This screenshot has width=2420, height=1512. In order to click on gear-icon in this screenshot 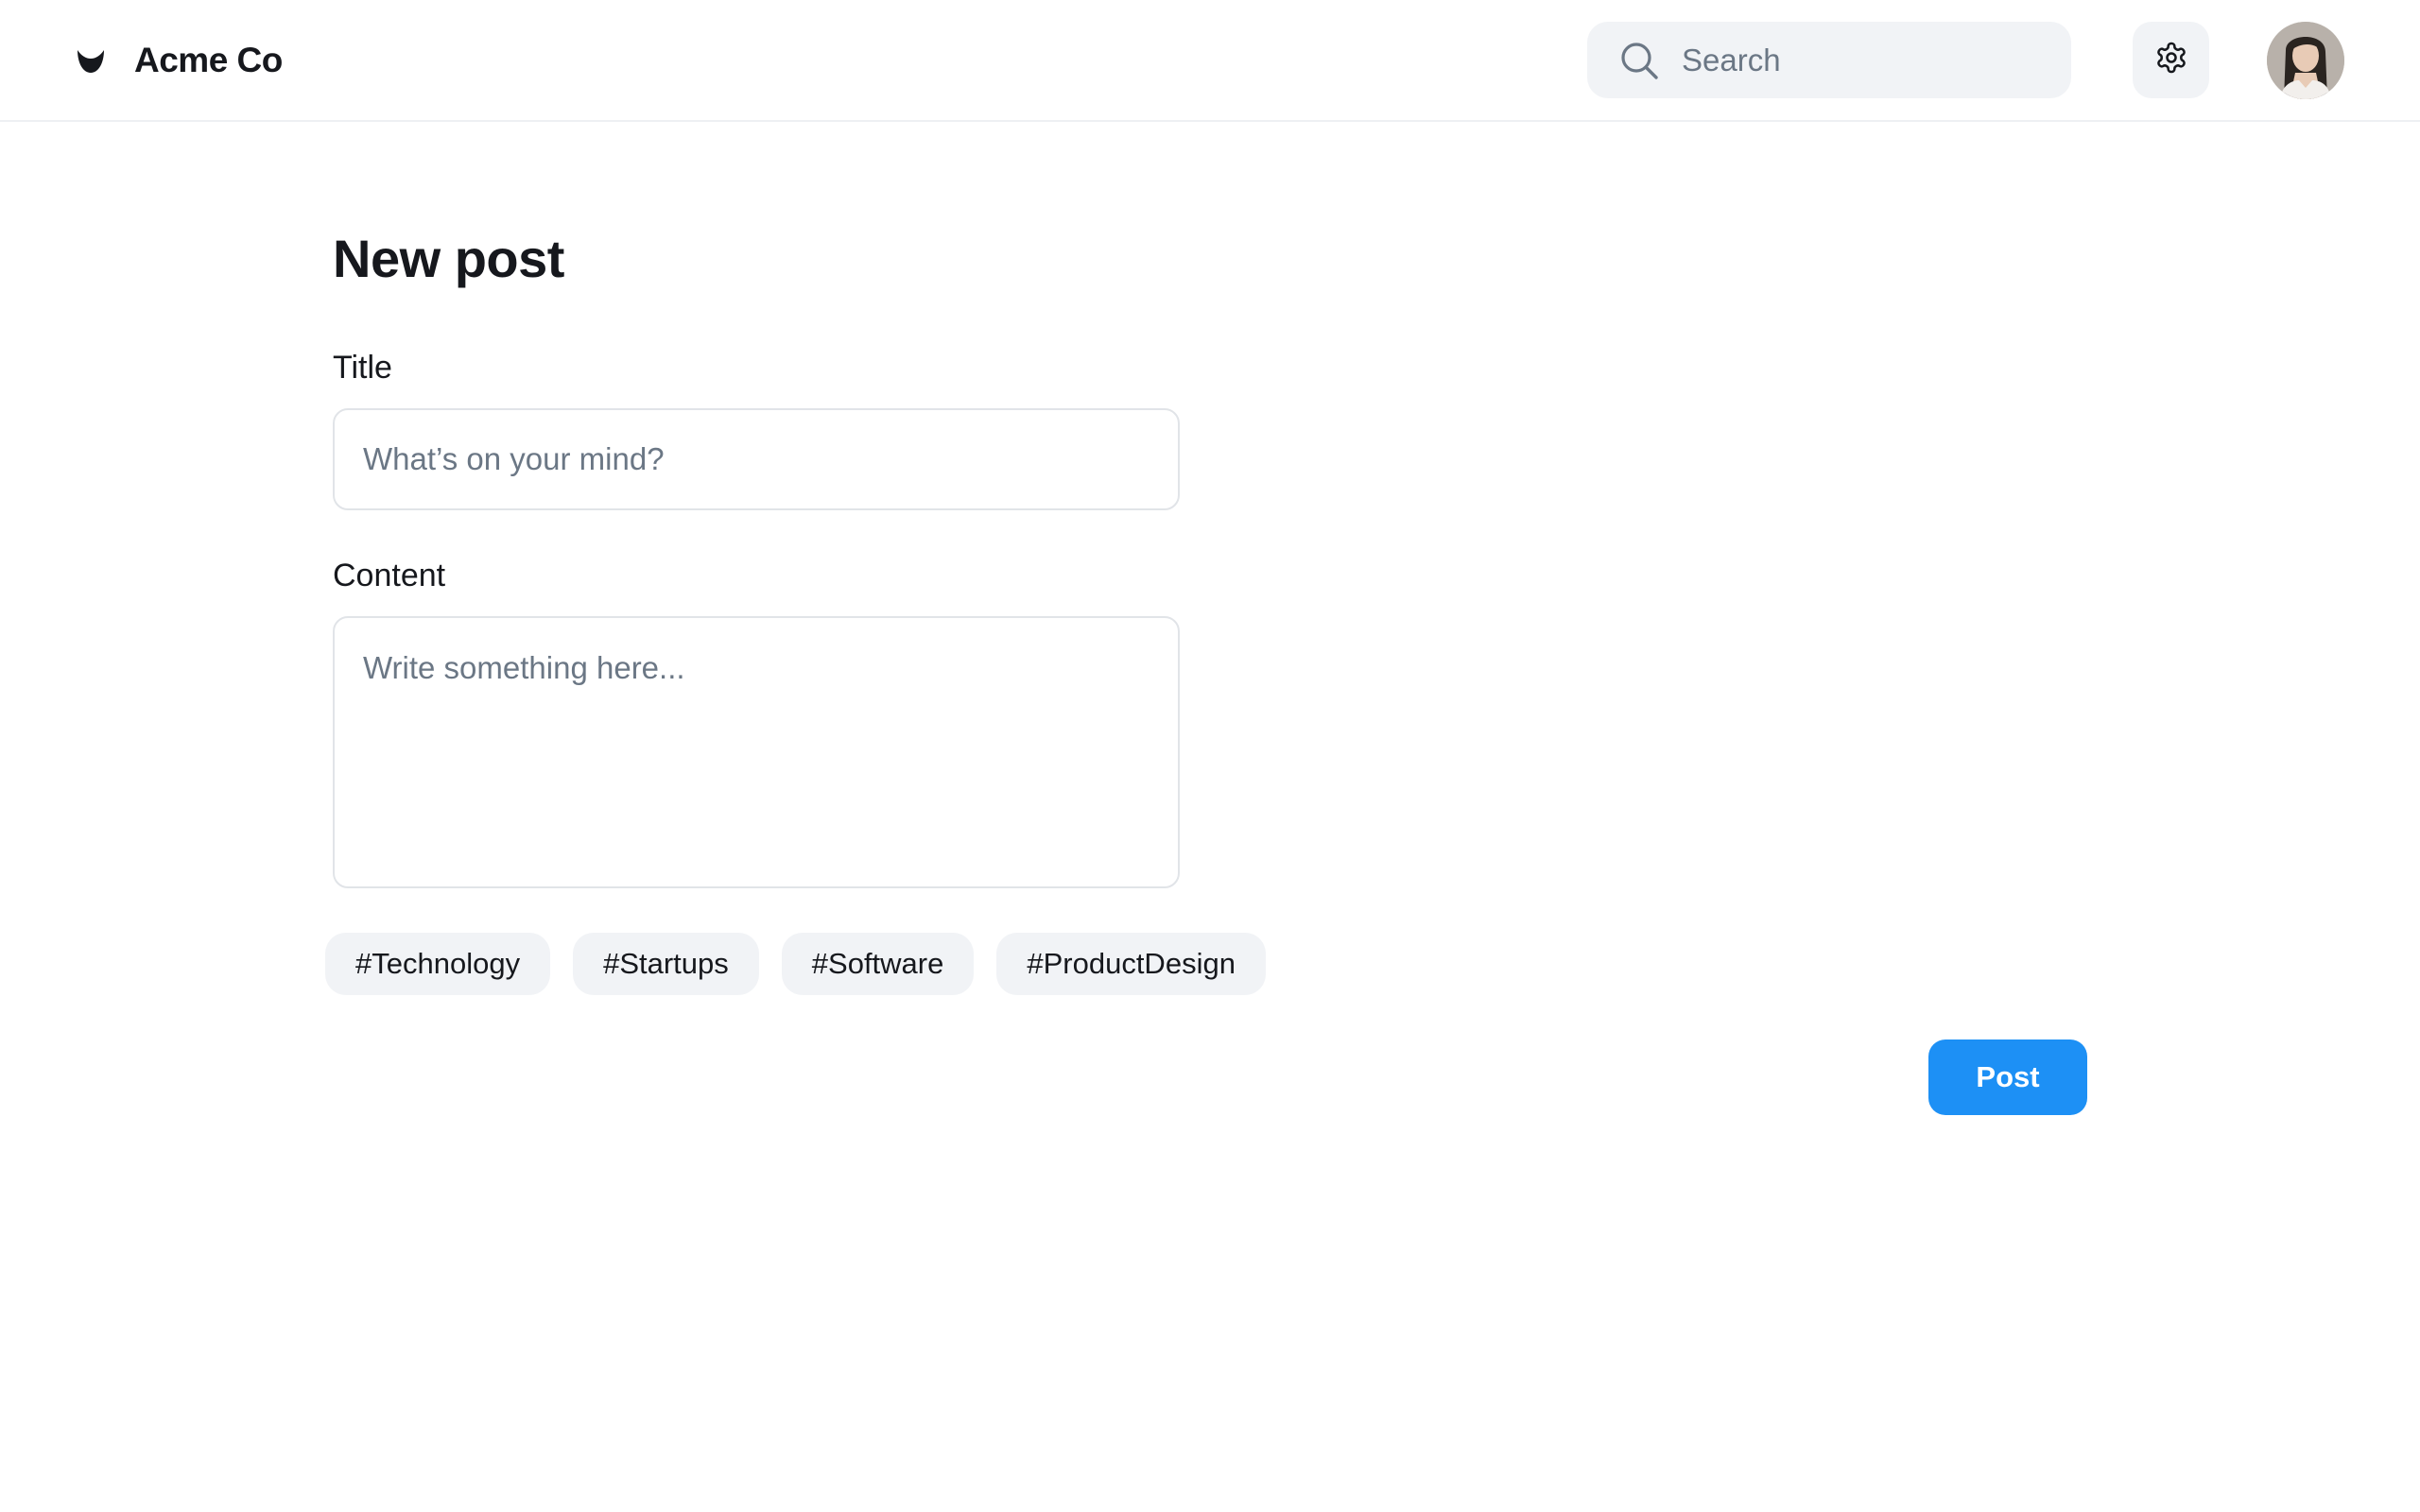, I will do `click(2171, 60)`.